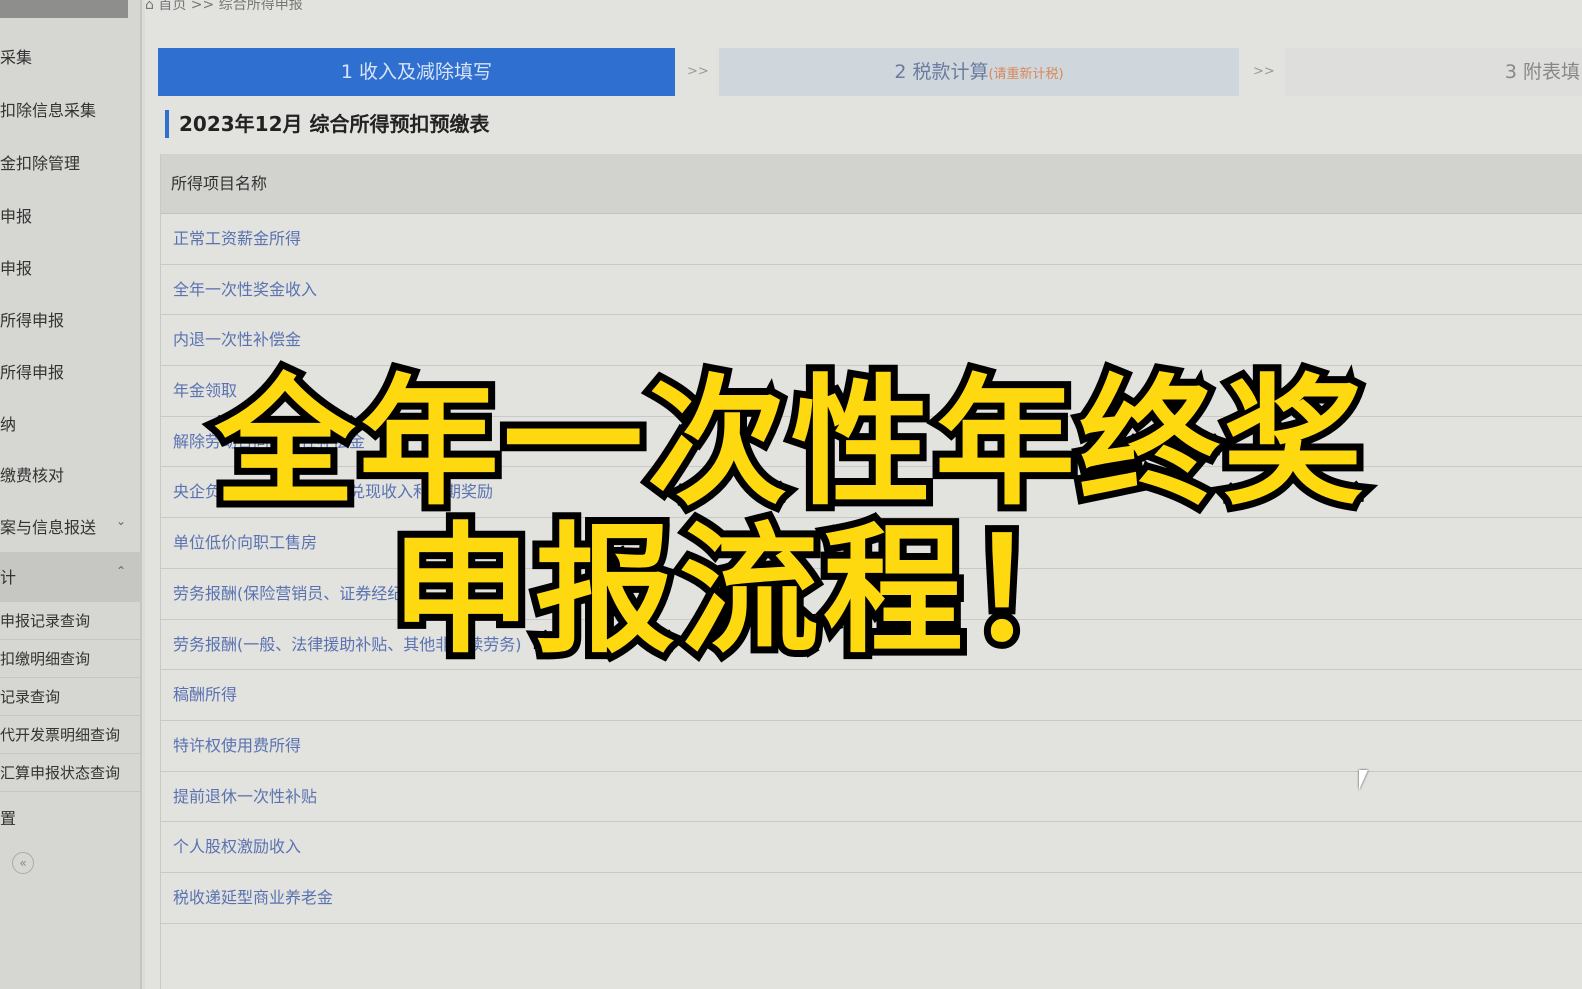 This screenshot has width=1582, height=989. Describe the element at coordinates (151, 6) in the screenshot. I see `home-icon: ⌂` at that location.